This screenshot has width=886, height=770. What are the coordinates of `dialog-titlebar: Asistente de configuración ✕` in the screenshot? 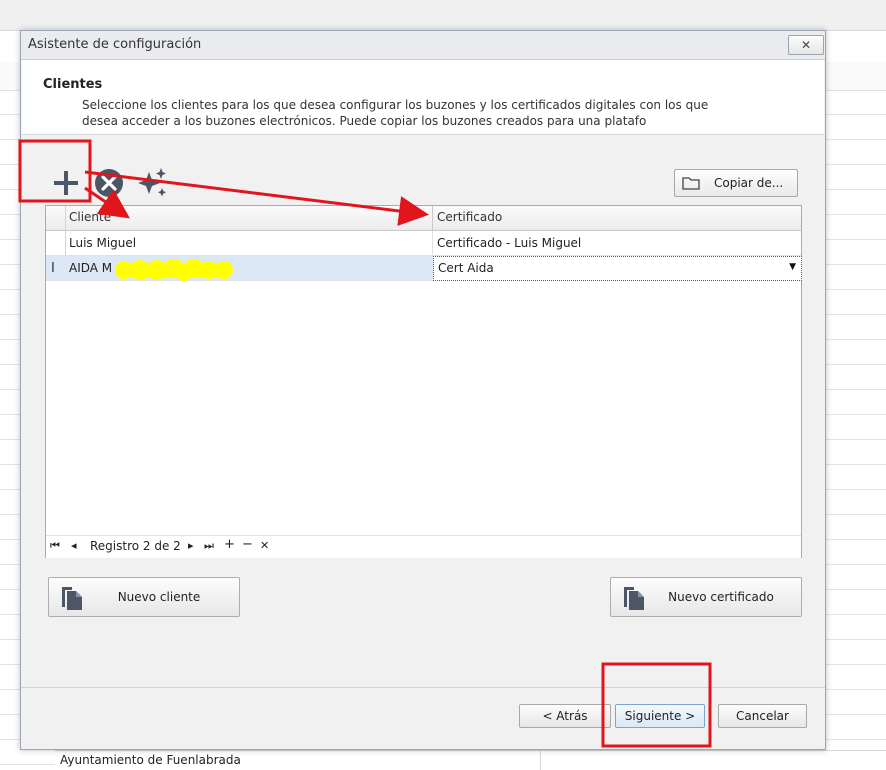 It's located at (423, 45).